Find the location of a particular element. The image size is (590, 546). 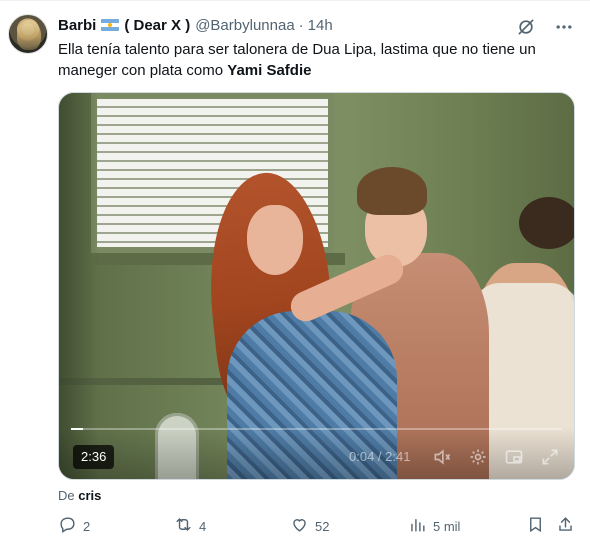

tweet-text-highlight: Yami Safdie is located at coordinates (269, 70).